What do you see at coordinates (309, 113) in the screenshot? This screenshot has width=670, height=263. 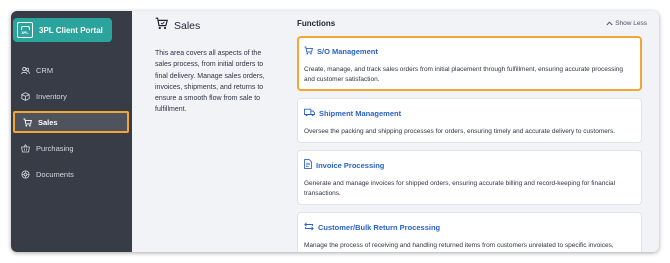 I see `truck-icon` at bounding box center [309, 113].